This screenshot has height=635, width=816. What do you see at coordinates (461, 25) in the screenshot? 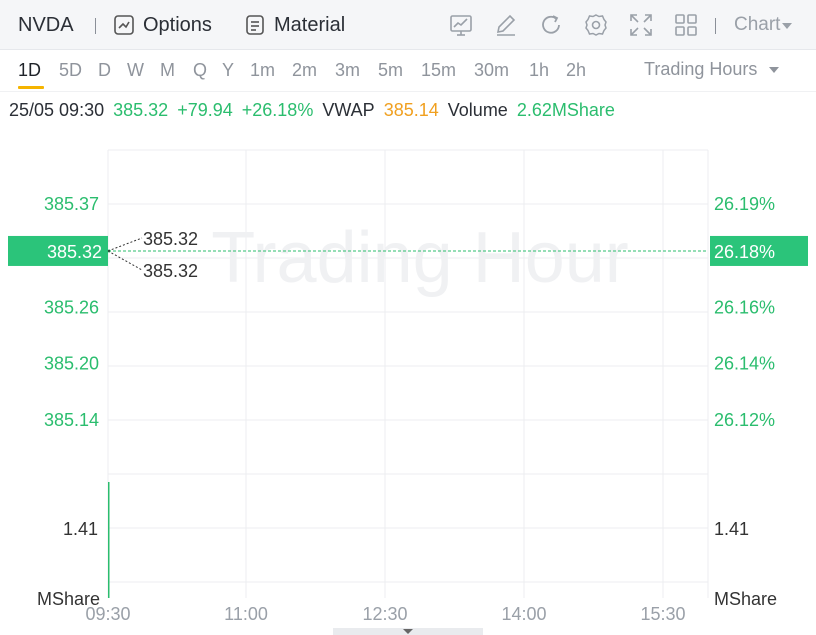
I see `indicator-icon` at bounding box center [461, 25].